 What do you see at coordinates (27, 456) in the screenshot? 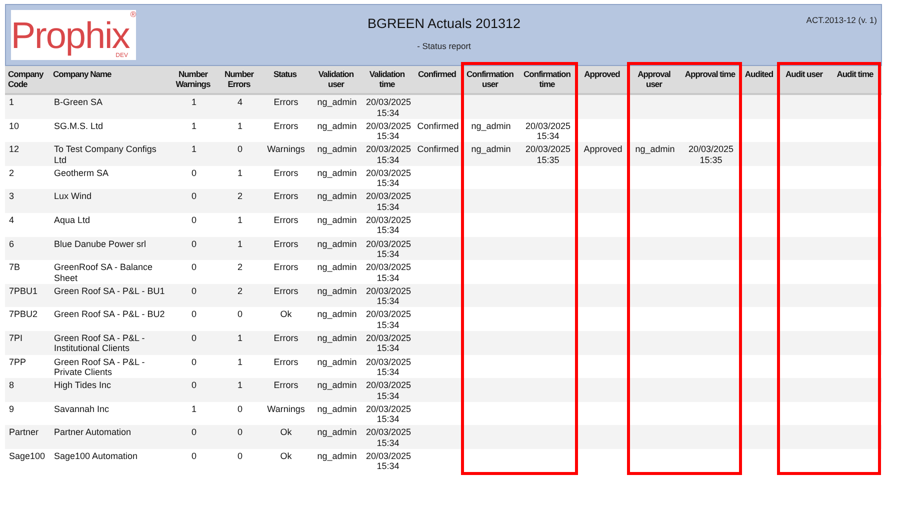
I see `table-cell-text: Sage100` at bounding box center [27, 456].